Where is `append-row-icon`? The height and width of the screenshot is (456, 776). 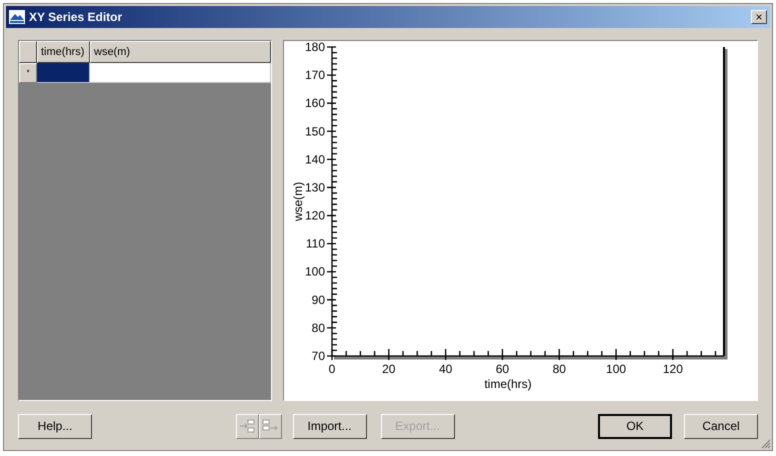
append-row-icon is located at coordinates (270, 426).